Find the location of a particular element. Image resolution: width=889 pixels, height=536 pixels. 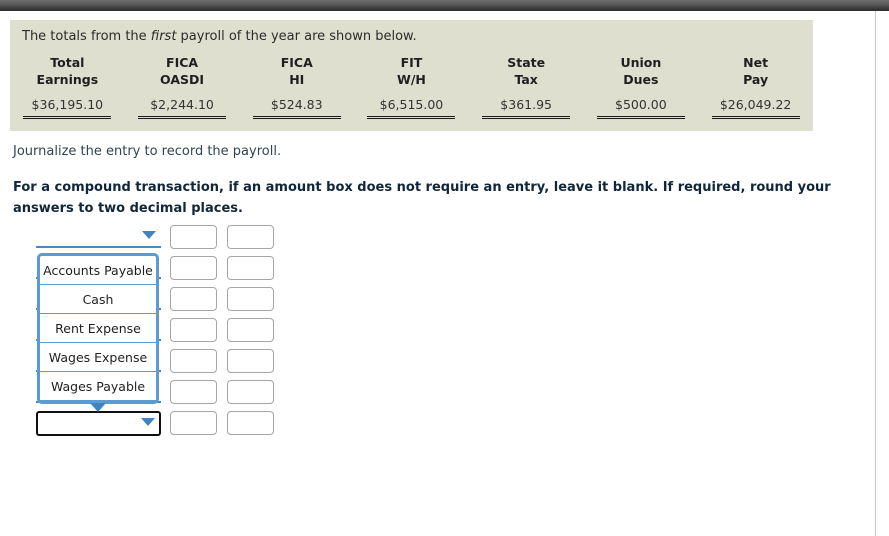

table-cell-fica-hi: $524.83 is located at coordinates (296, 106).